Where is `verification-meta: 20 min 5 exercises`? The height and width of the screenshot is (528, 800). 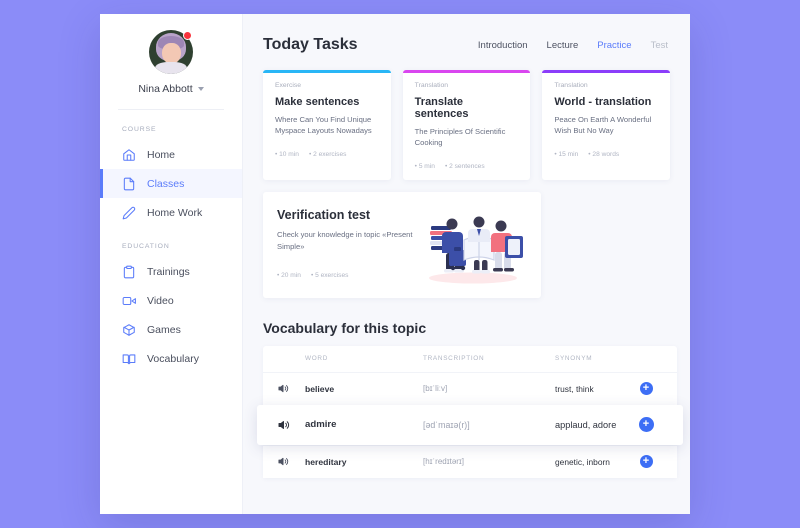
verification-meta: 20 min 5 exercises is located at coordinates (348, 275).